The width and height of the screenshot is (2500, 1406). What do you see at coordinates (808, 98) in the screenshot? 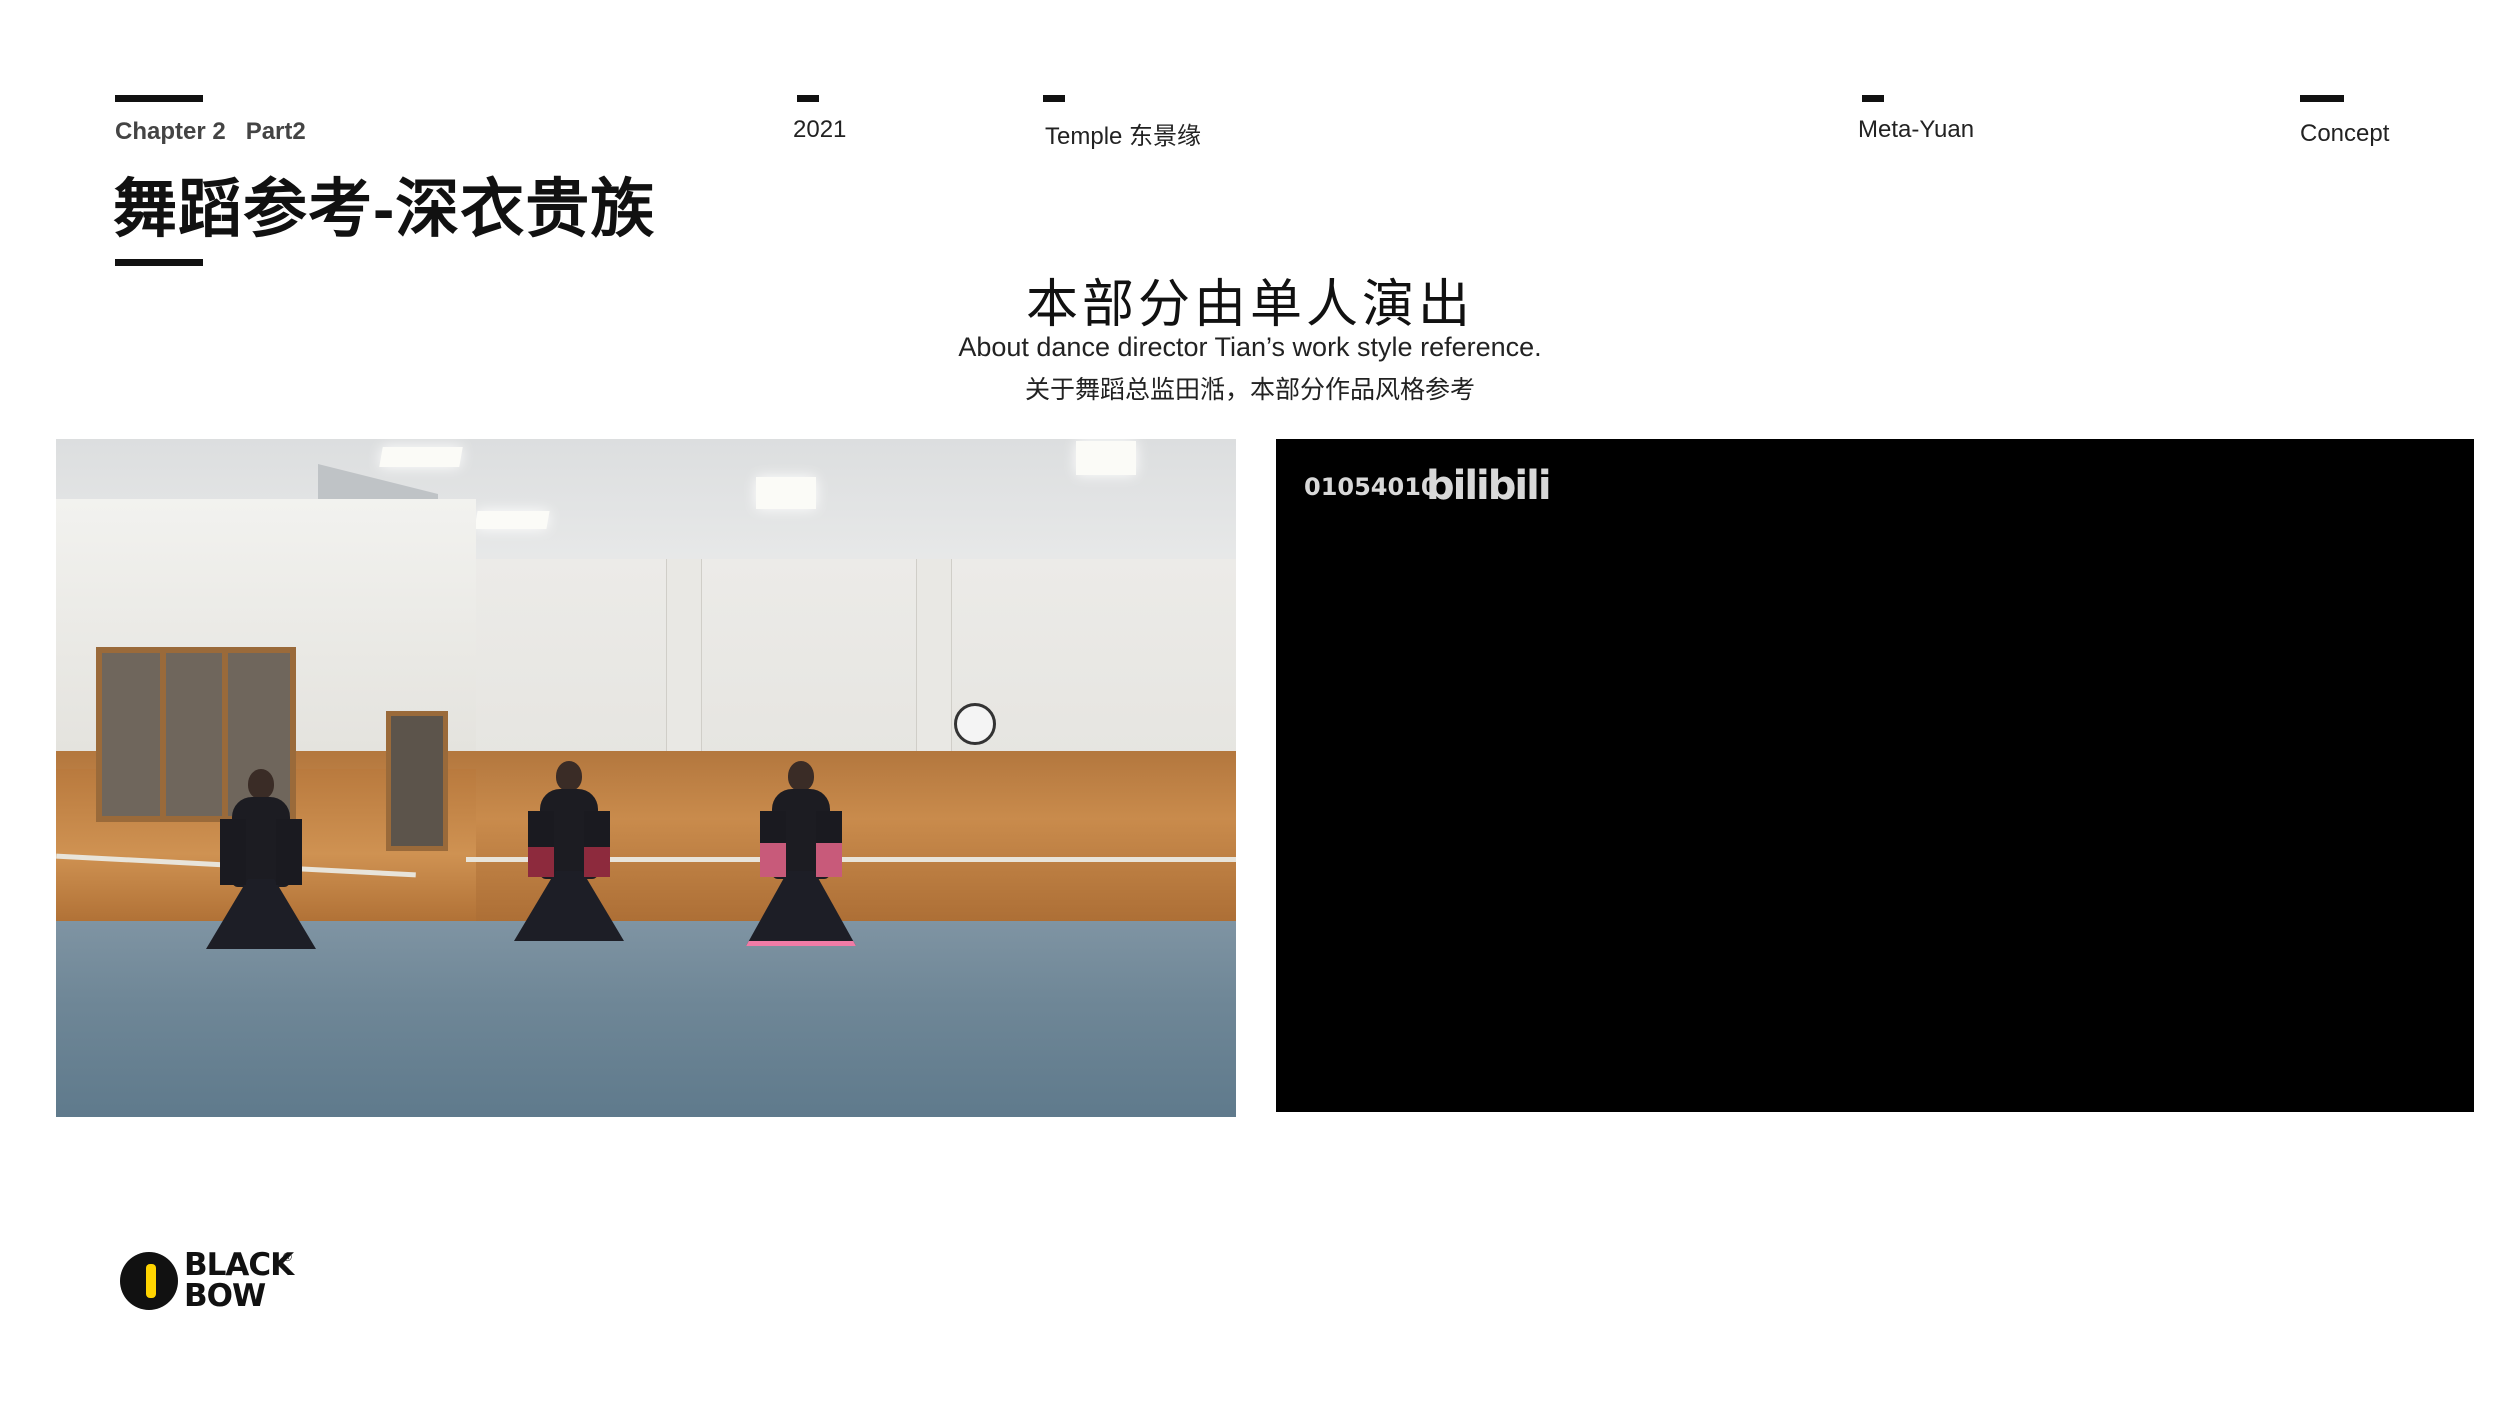
I see `year-bar` at bounding box center [808, 98].